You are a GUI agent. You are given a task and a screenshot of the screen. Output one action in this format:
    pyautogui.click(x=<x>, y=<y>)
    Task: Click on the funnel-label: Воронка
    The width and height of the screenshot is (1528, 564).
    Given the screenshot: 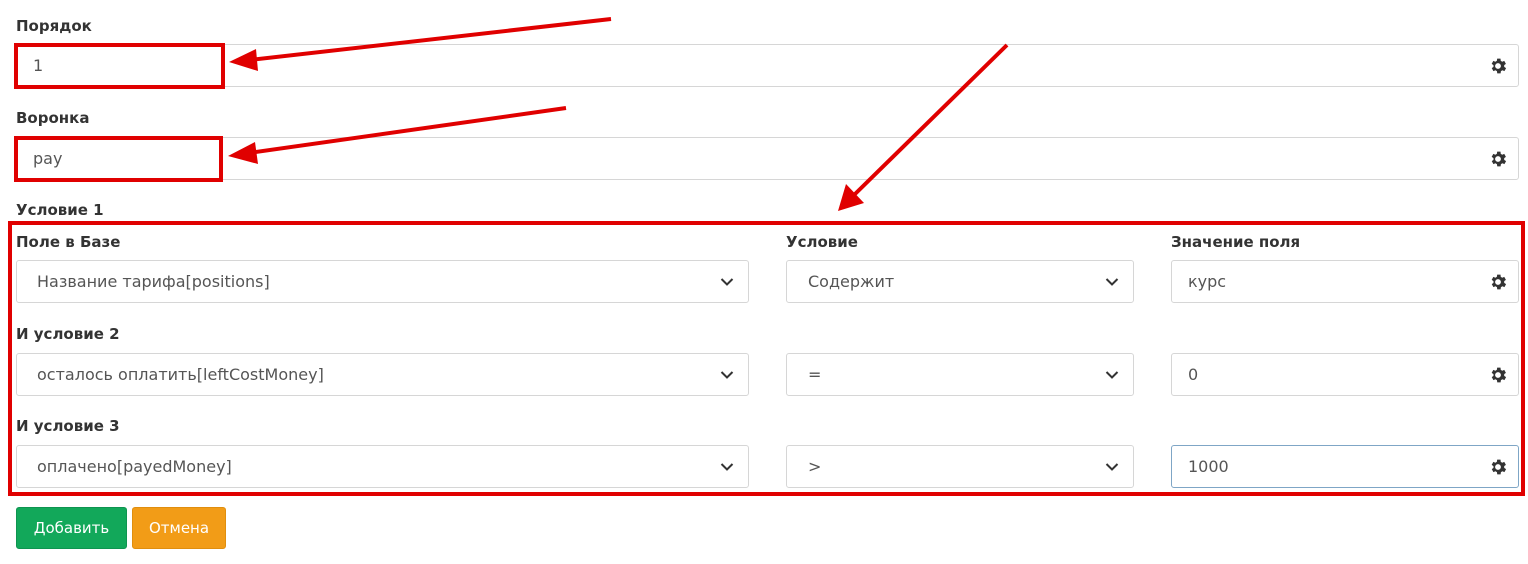 What is the action you would take?
    pyautogui.click(x=53, y=118)
    